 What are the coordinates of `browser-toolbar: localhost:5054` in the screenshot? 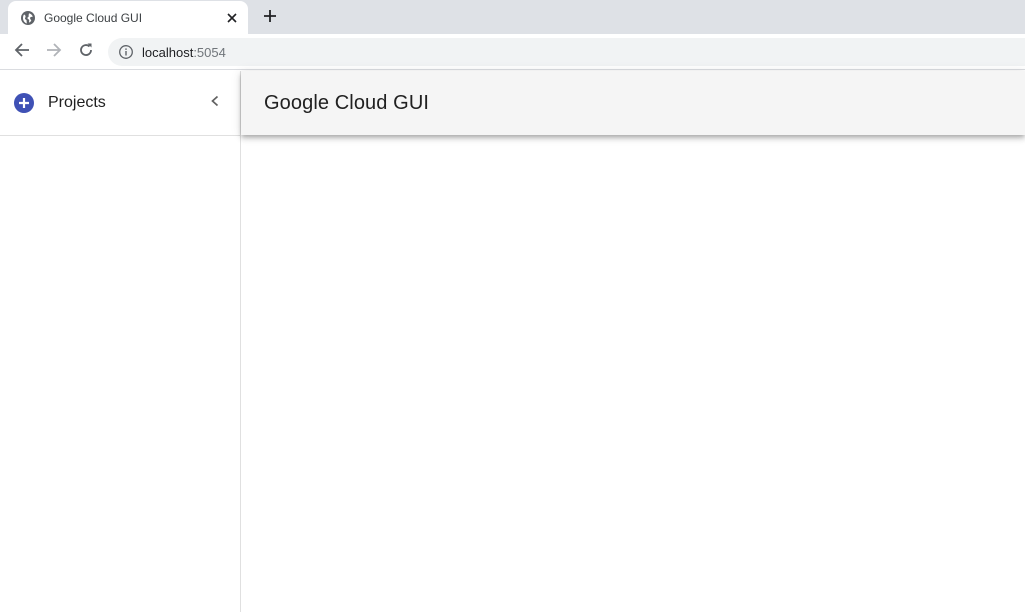 It's located at (512, 52).